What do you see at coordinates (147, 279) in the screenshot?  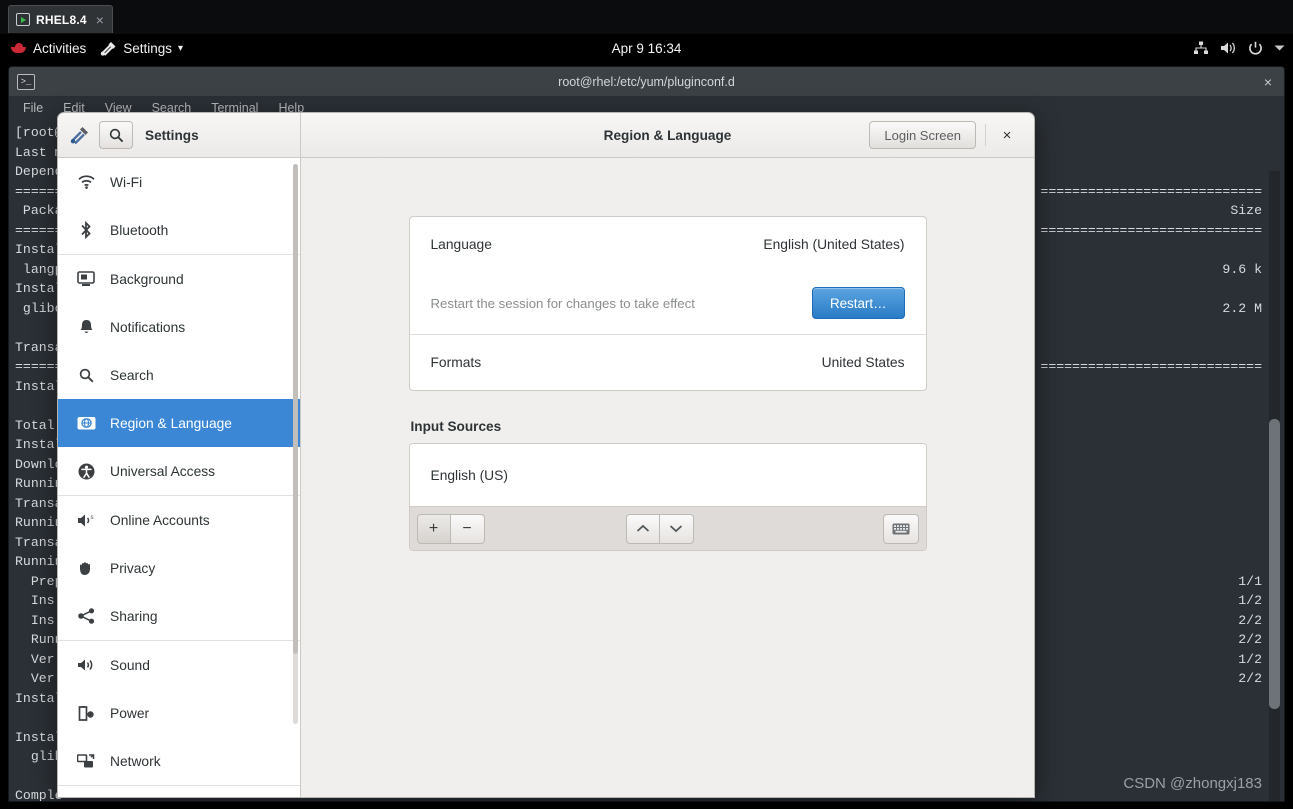 I see `sidebar-item-label: Background` at bounding box center [147, 279].